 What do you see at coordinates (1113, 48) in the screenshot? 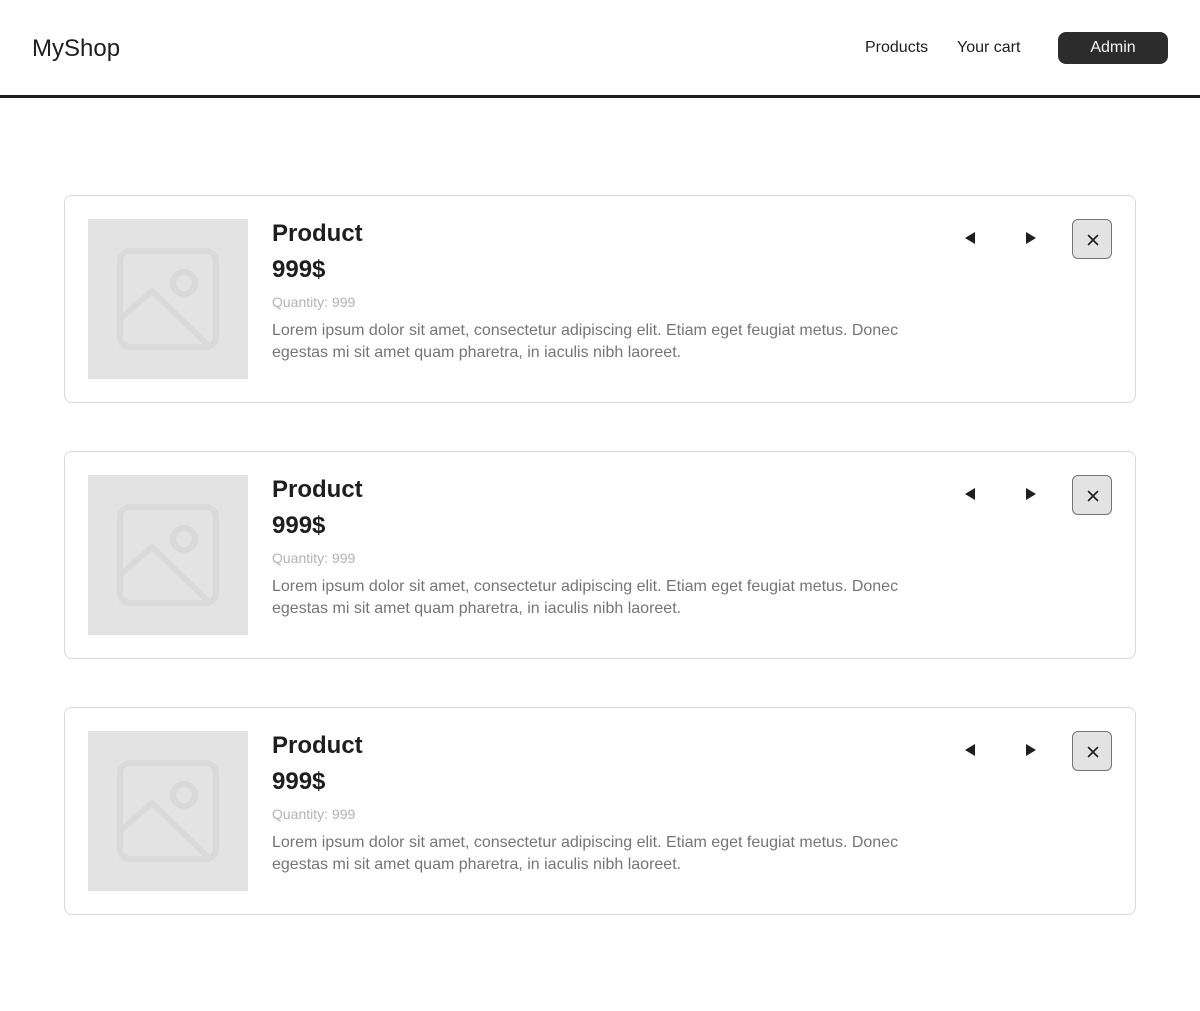
I see `admin-button: Admin` at bounding box center [1113, 48].